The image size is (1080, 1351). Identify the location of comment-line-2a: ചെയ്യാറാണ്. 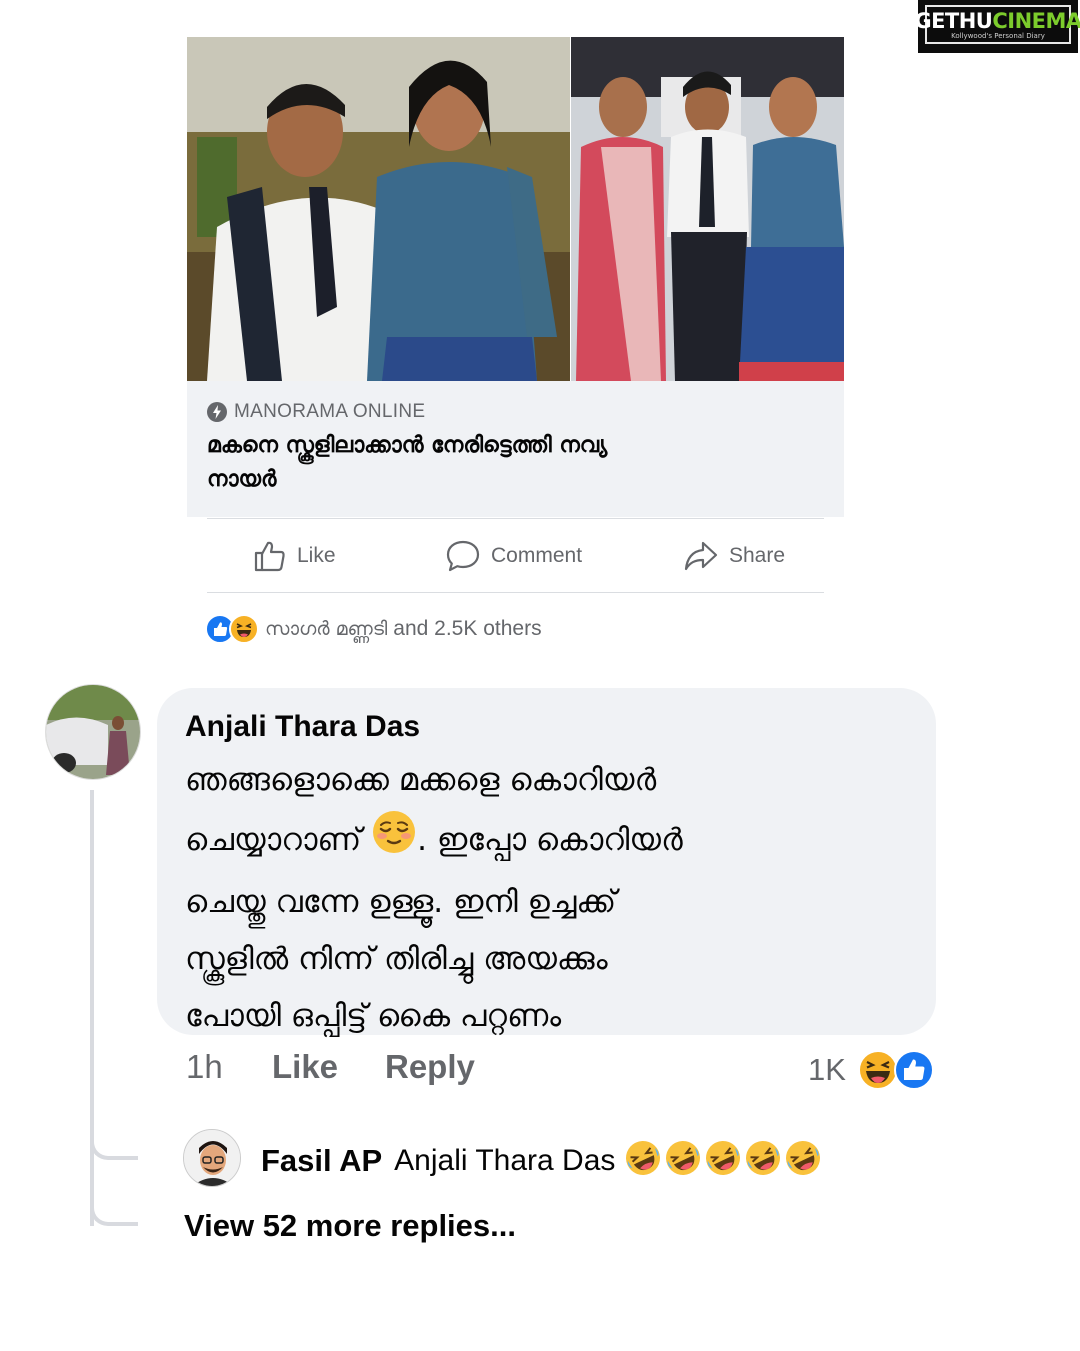
(273, 840).